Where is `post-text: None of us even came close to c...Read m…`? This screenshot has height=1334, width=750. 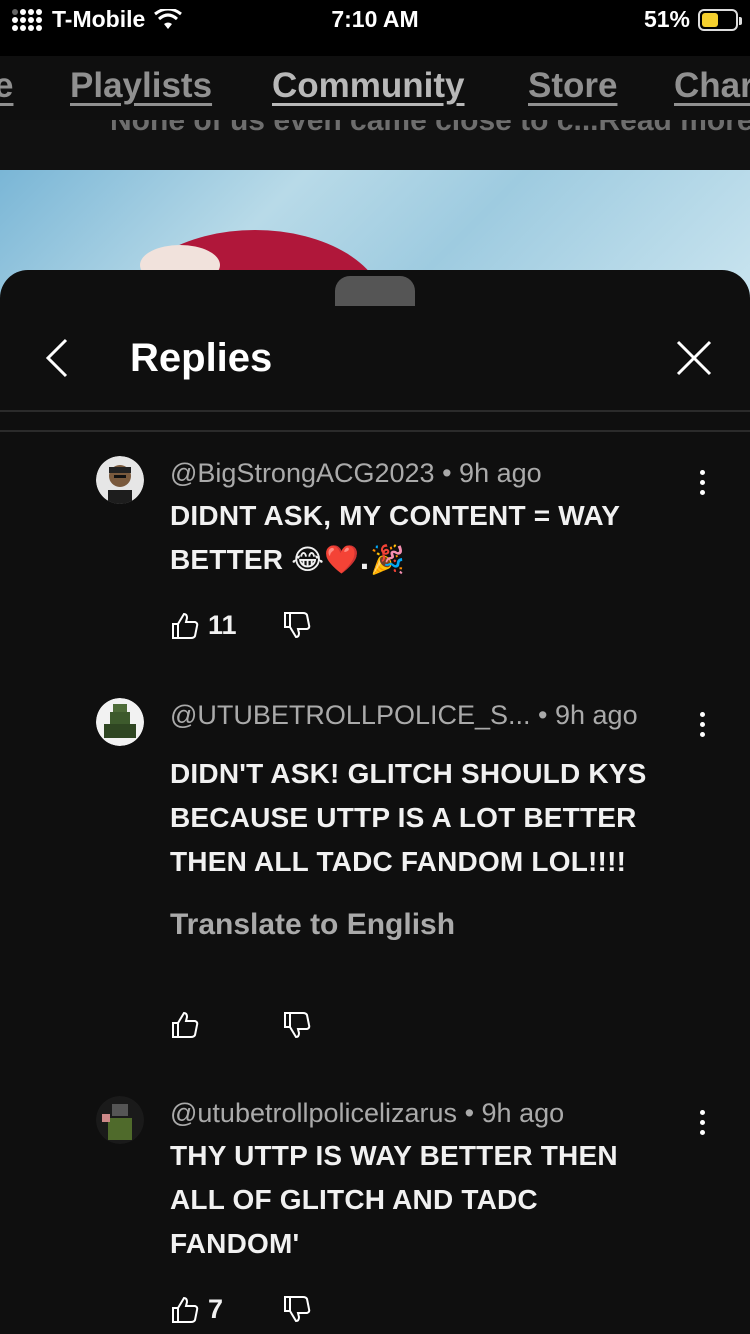
post-text: None of us even came close to c...Read m… is located at coordinates (430, 128).